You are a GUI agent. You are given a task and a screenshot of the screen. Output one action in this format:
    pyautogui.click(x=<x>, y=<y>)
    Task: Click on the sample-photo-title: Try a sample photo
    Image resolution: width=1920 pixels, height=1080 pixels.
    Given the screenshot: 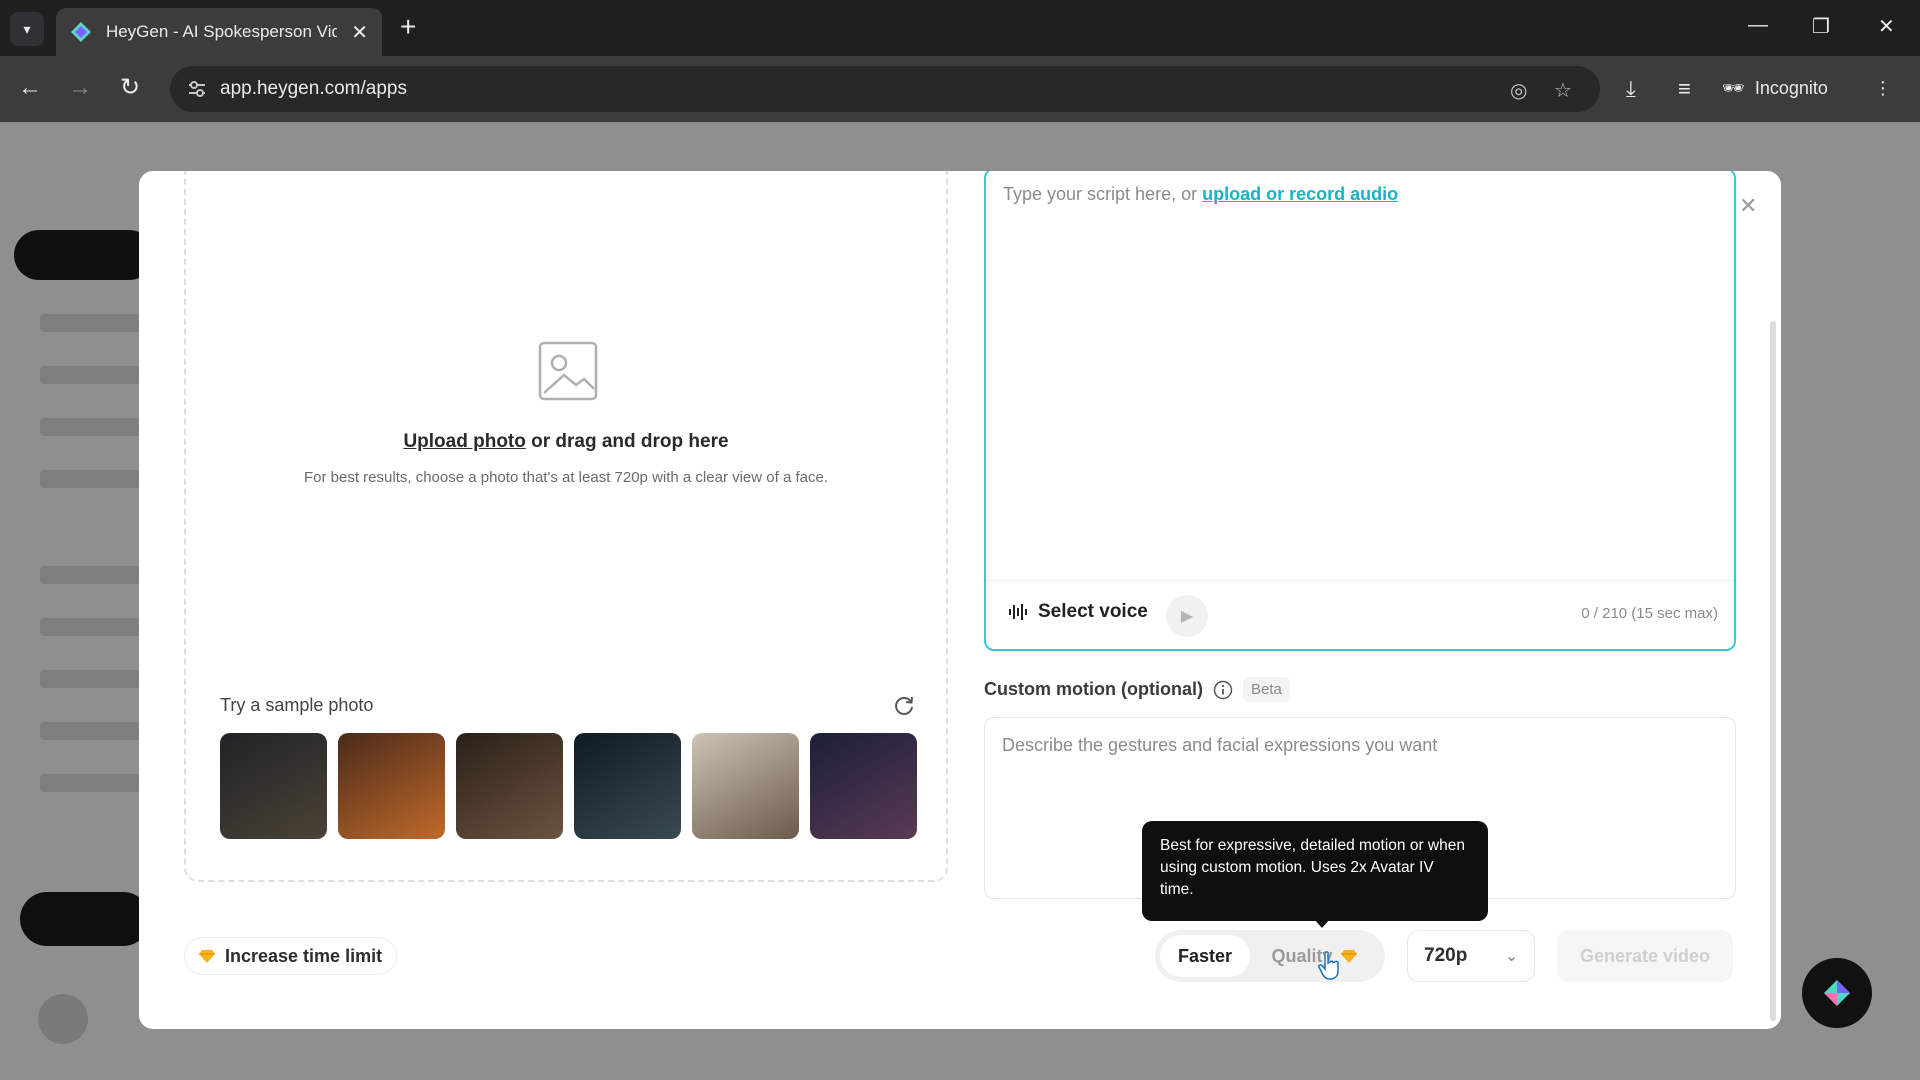 What is the action you would take?
    pyautogui.click(x=297, y=705)
    